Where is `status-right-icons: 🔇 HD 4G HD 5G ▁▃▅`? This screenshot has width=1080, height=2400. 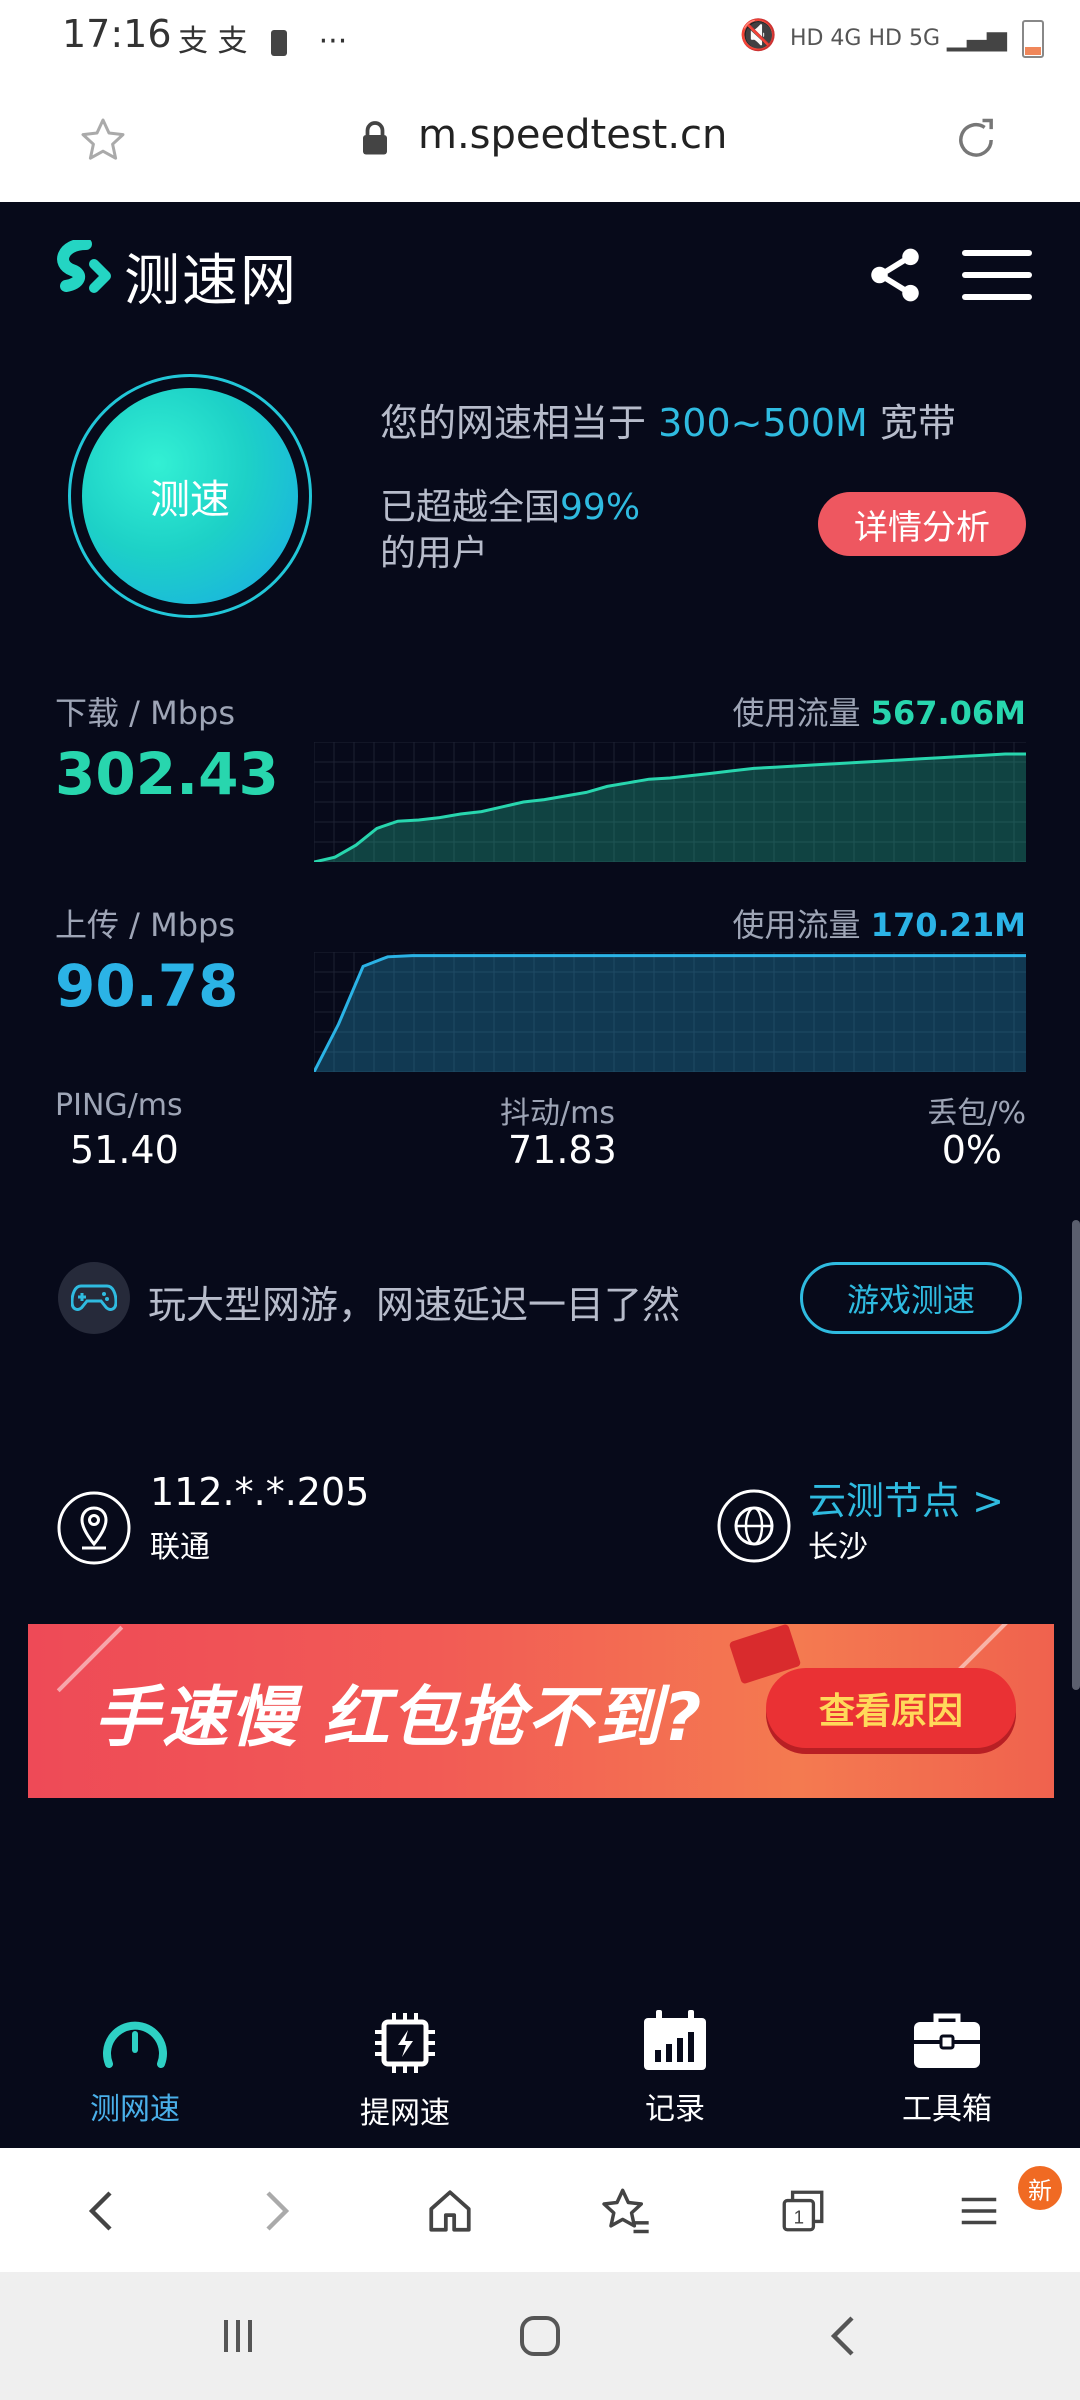
status-right-icons: 🔇 HD 4G HD 5G ▁▃▅ is located at coordinates (892, 38).